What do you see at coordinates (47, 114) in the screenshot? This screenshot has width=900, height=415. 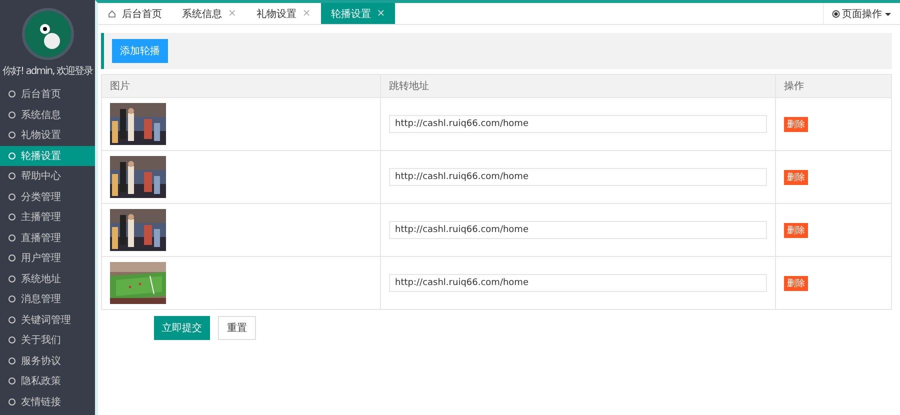 I see `sidebar-item: 系统信息` at bounding box center [47, 114].